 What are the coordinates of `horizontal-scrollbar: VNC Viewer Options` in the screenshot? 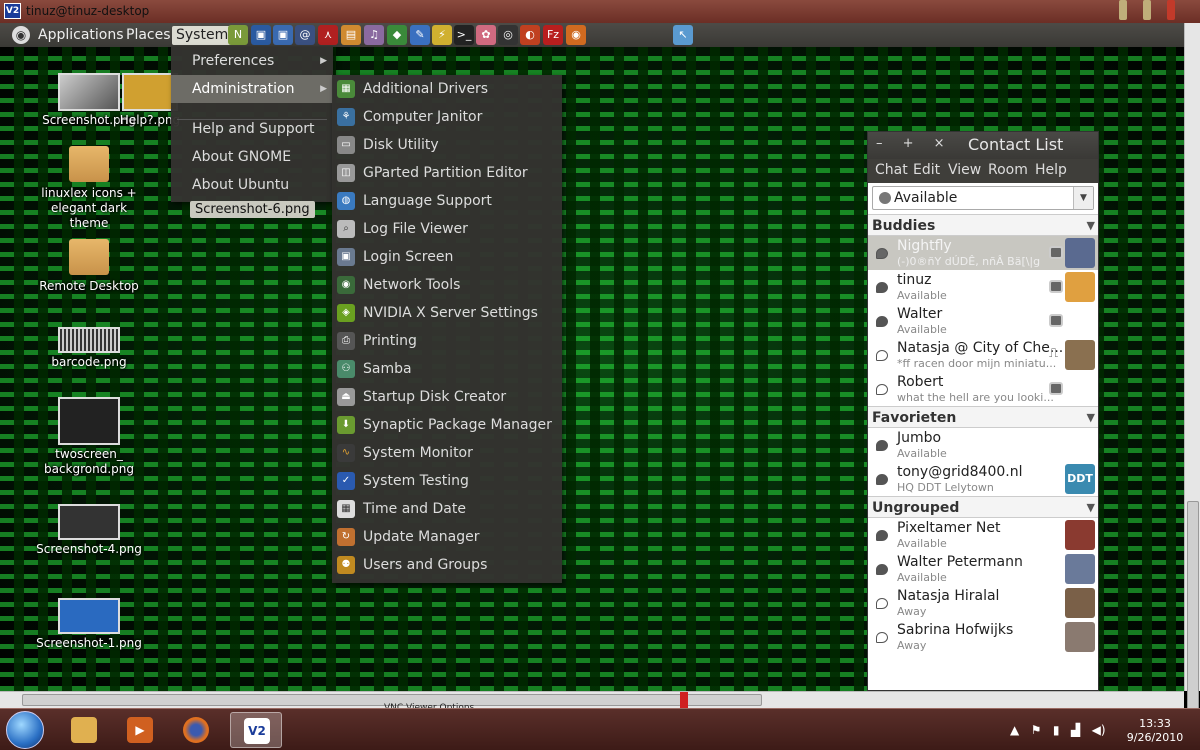 It's located at (592, 702).